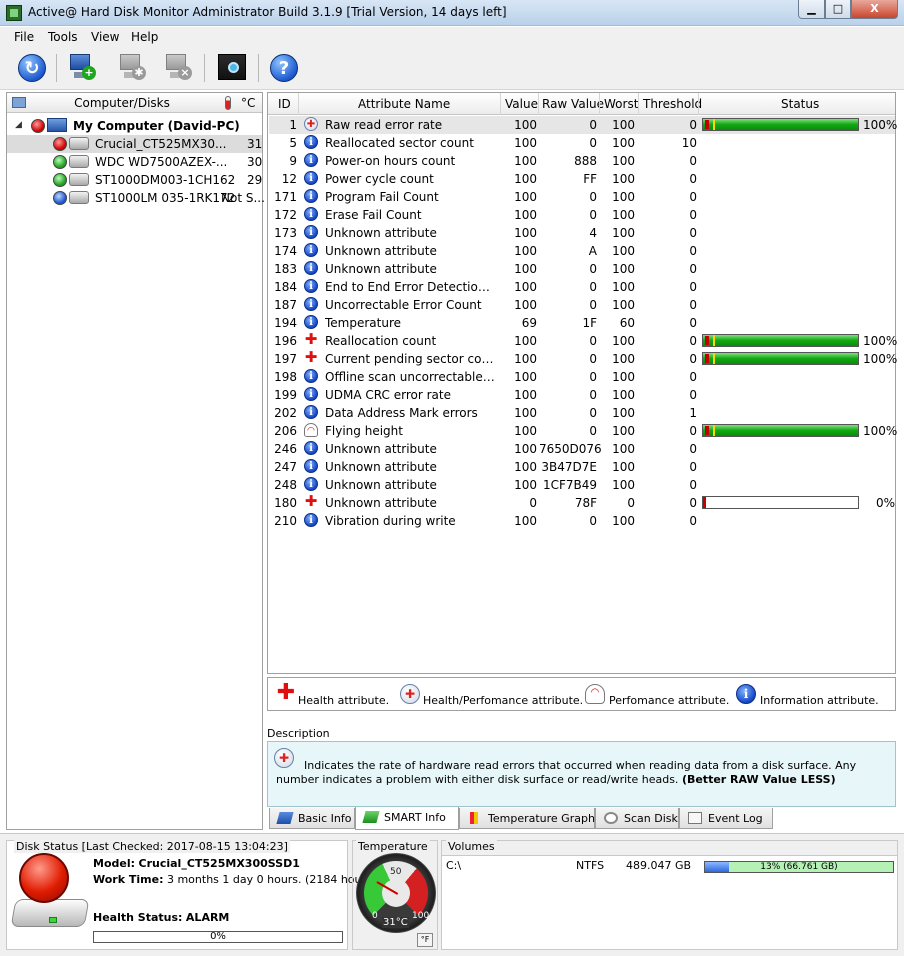 The height and width of the screenshot is (956, 904). What do you see at coordinates (582, 179) in the screenshot?
I see `table-row: 12 i Power cycle count 100 FF 100 0` at bounding box center [582, 179].